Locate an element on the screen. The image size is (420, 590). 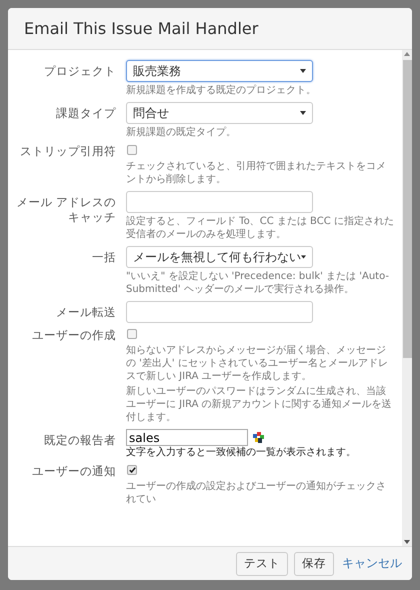
help-text: ユーザーの作成の設定およびユーザーの通知がチェックされてい is located at coordinates (256, 493).